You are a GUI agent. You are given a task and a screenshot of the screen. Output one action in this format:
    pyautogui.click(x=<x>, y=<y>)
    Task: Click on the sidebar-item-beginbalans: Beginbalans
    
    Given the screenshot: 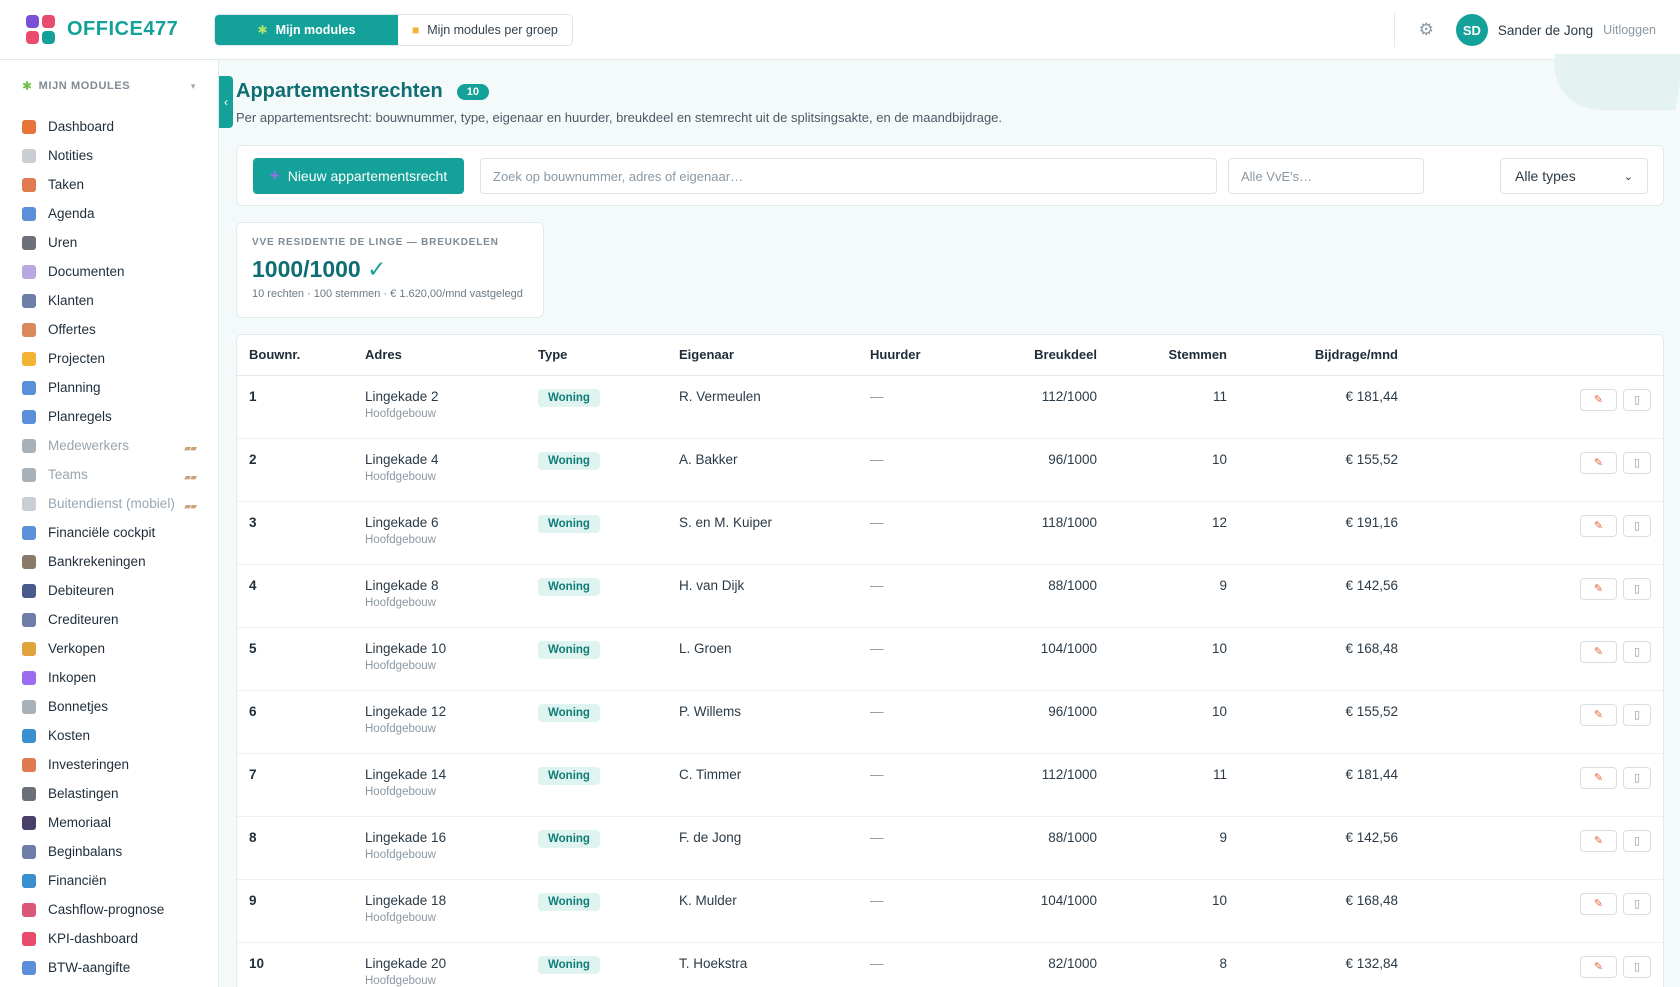 What is the action you would take?
    pyautogui.click(x=109, y=851)
    